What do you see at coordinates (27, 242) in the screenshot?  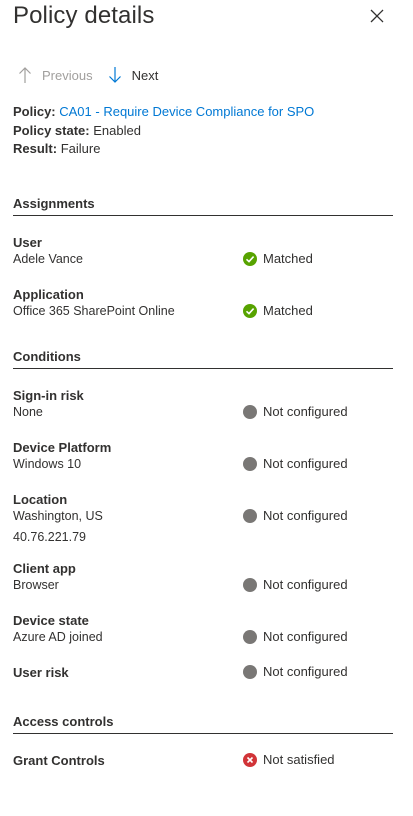 I see `user-label: User` at bounding box center [27, 242].